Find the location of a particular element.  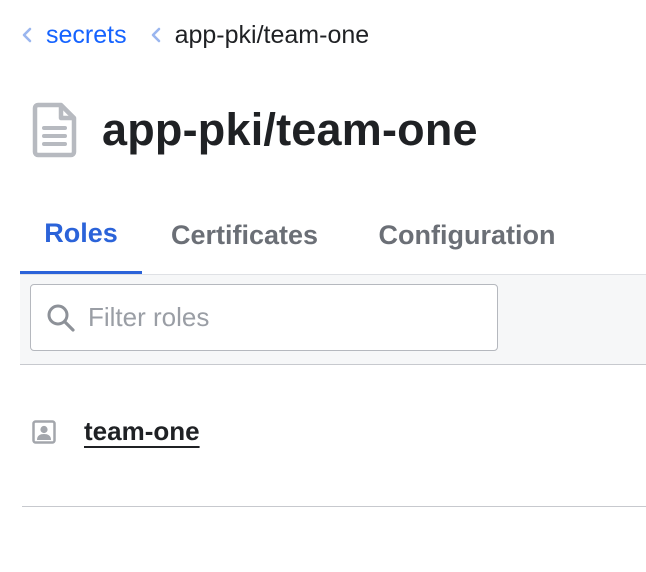

breadcrumb-item-current: app-pki/team-one is located at coordinates (259, 35).